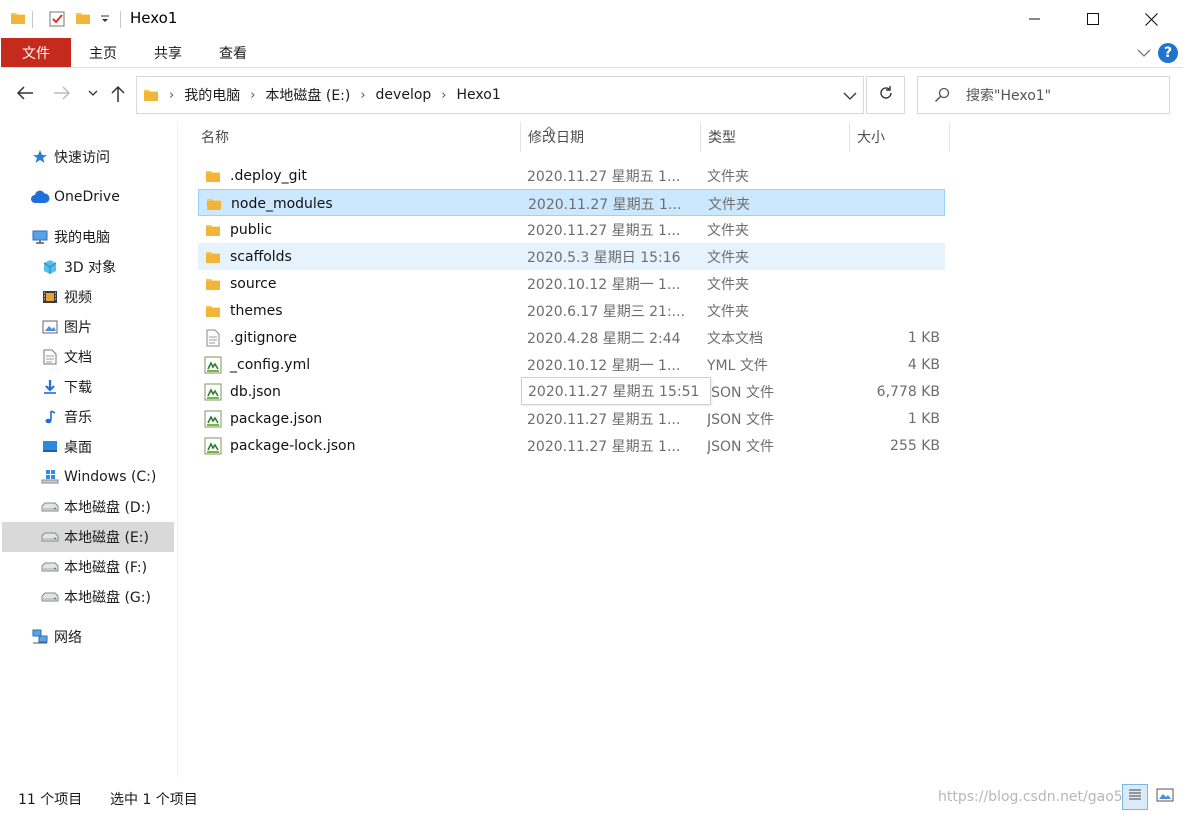 Image resolution: width=1183 pixels, height=814 pixels. What do you see at coordinates (88, 637) in the screenshot?
I see `sidebar-item: 网络` at bounding box center [88, 637].